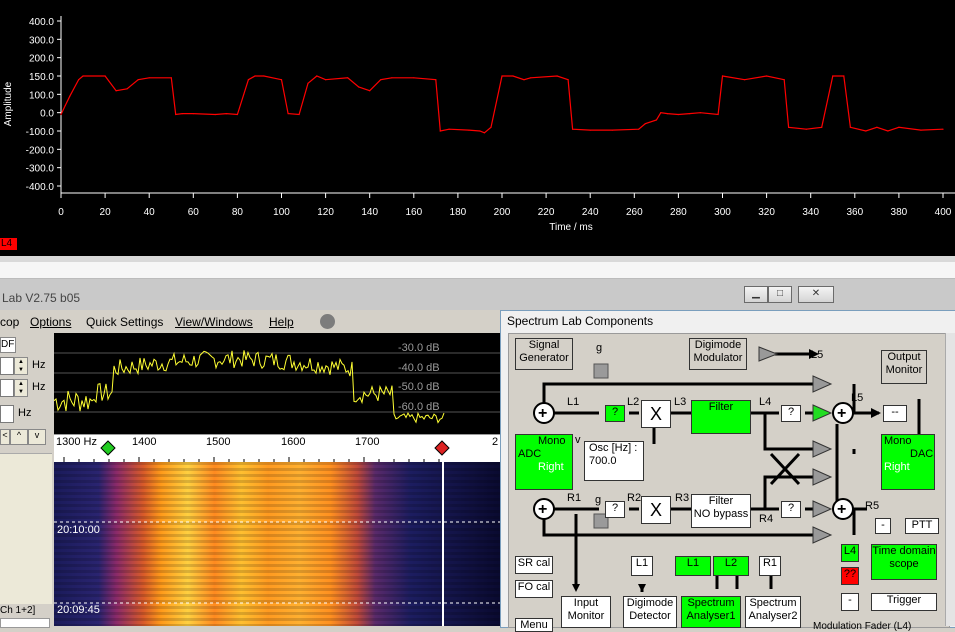  Describe the element at coordinates (722, 212) in the screenshot. I see `x-tick-label: 300` at that location.